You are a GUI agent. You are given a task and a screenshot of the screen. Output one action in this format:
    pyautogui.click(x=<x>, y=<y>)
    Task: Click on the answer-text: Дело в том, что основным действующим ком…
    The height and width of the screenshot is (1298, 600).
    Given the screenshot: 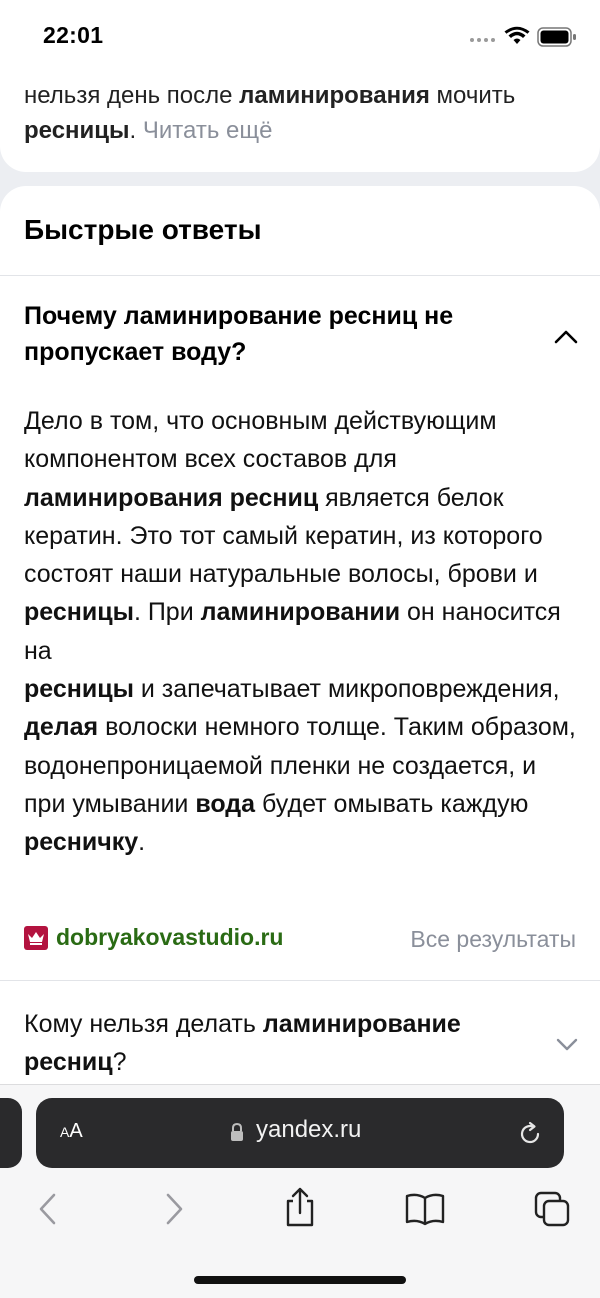 What is the action you would take?
    pyautogui.click(x=260, y=440)
    